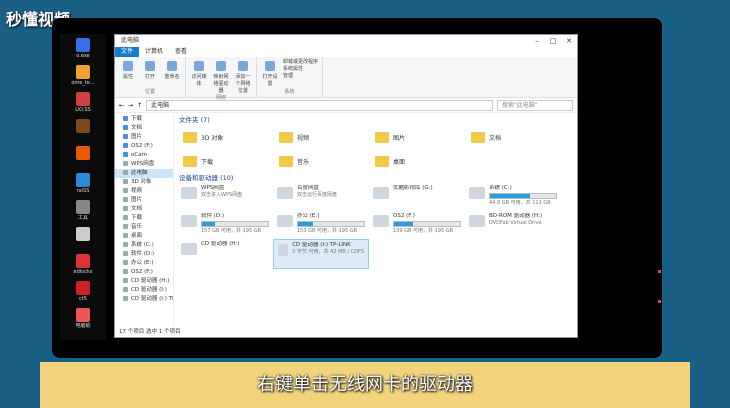 The width and height of the screenshot is (730, 408). Describe the element at coordinates (308, 188) in the screenshot. I see `drive-name: 百度网盘` at that location.